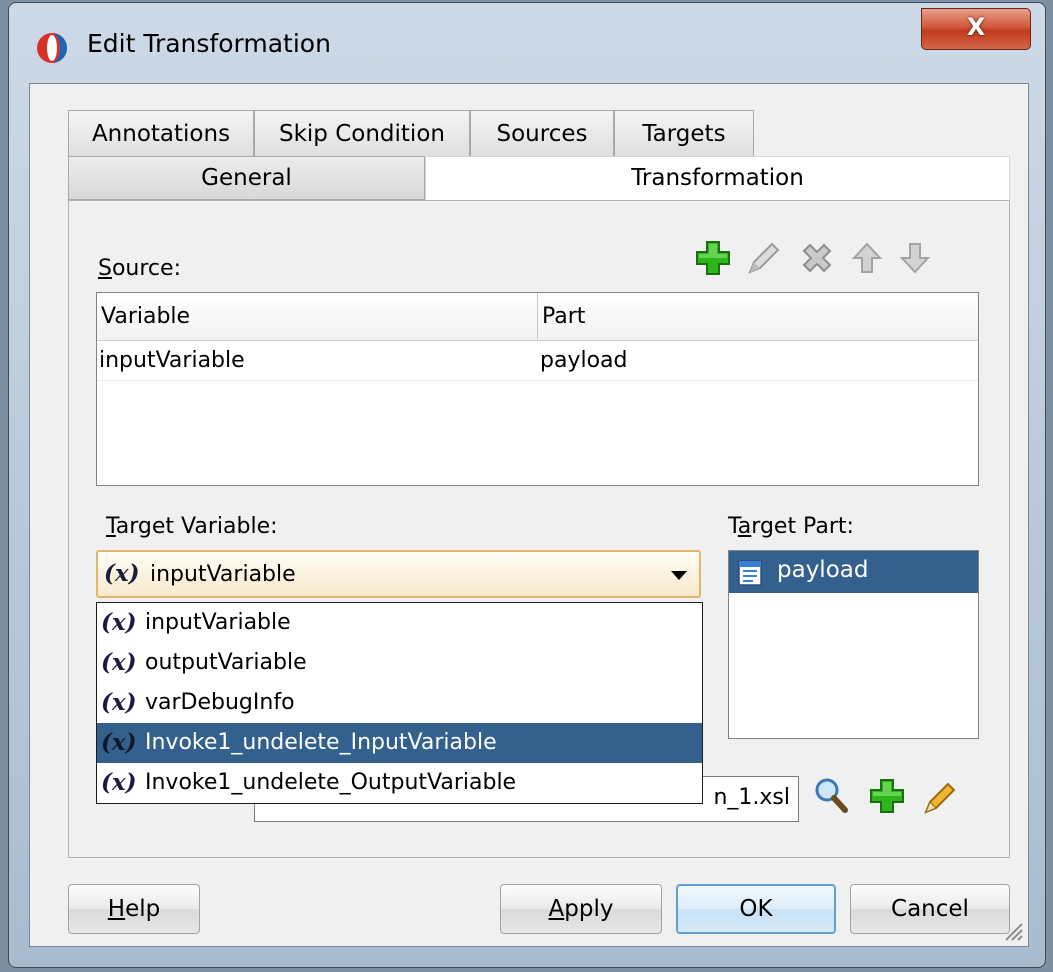  I want to click on apply-label: pply, so click(589, 909).